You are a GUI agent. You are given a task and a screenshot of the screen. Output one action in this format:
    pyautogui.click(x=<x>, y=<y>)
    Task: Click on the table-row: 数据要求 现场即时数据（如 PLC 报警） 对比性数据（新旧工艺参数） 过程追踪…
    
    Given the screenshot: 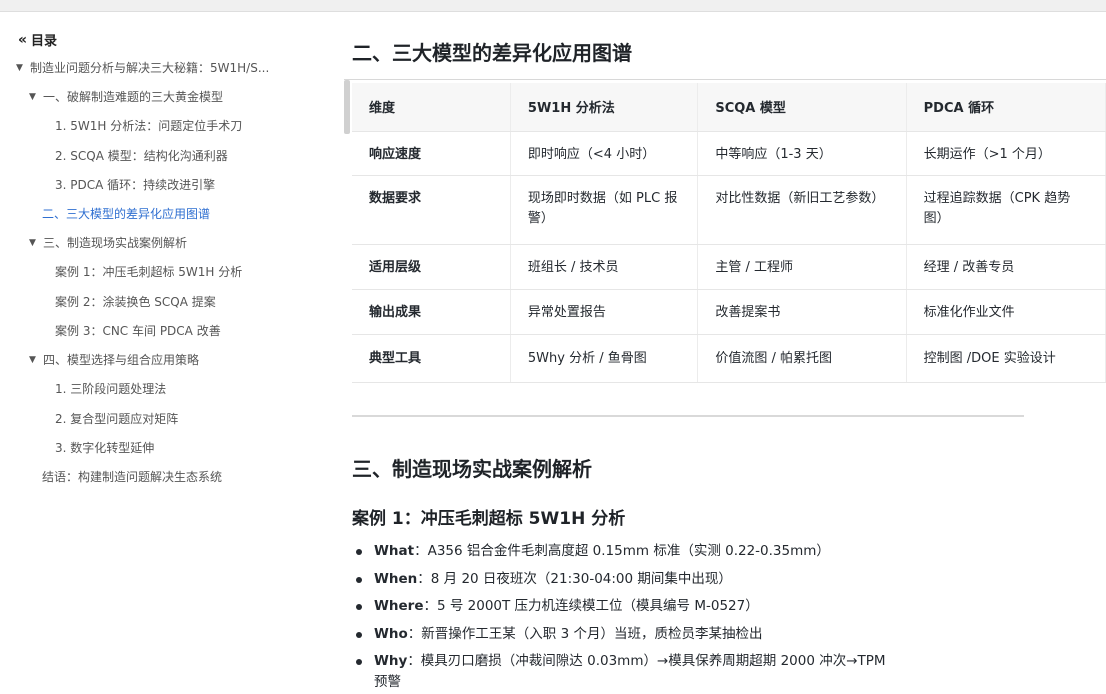 What is the action you would take?
    pyautogui.click(x=729, y=210)
    